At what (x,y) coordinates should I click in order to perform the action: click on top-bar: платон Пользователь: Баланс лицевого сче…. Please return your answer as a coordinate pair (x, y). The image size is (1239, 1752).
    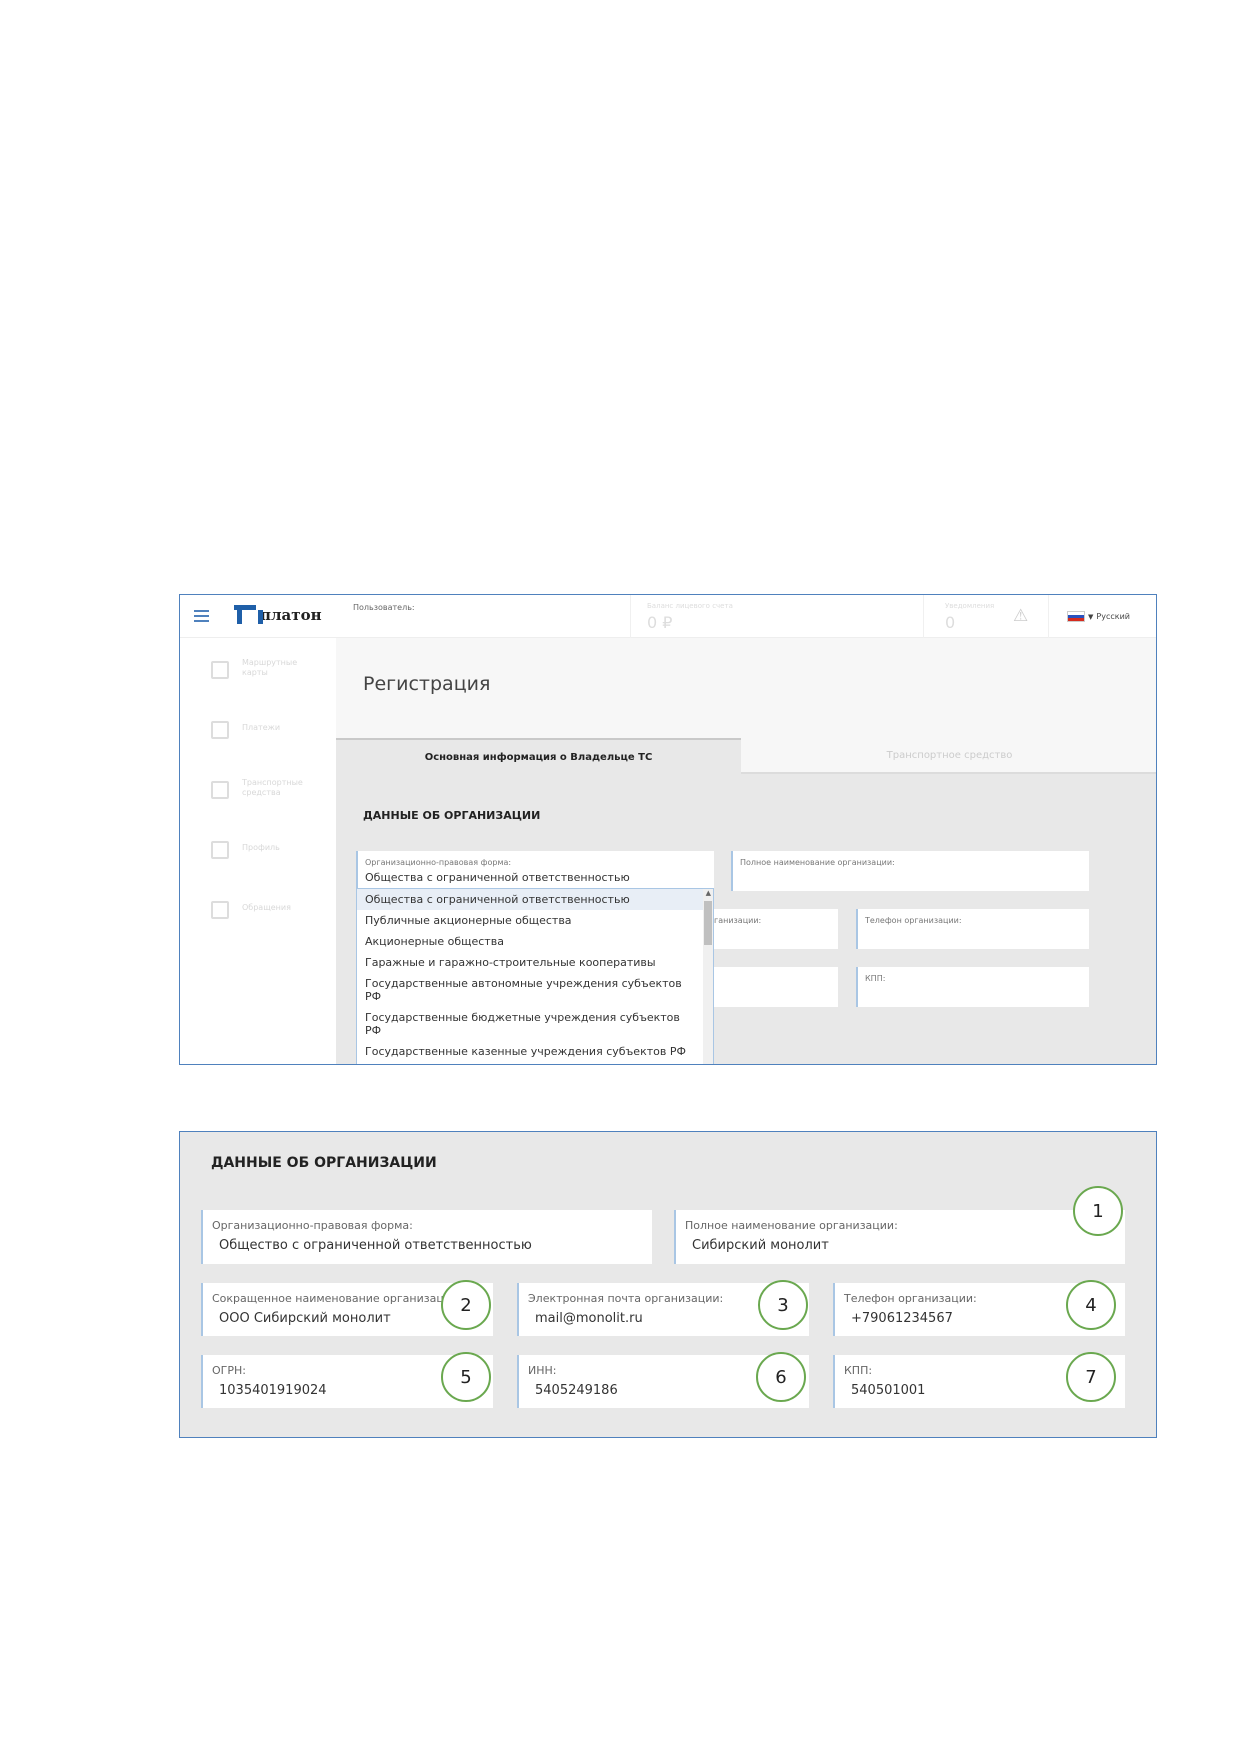
    Looking at the image, I should click on (668, 616).